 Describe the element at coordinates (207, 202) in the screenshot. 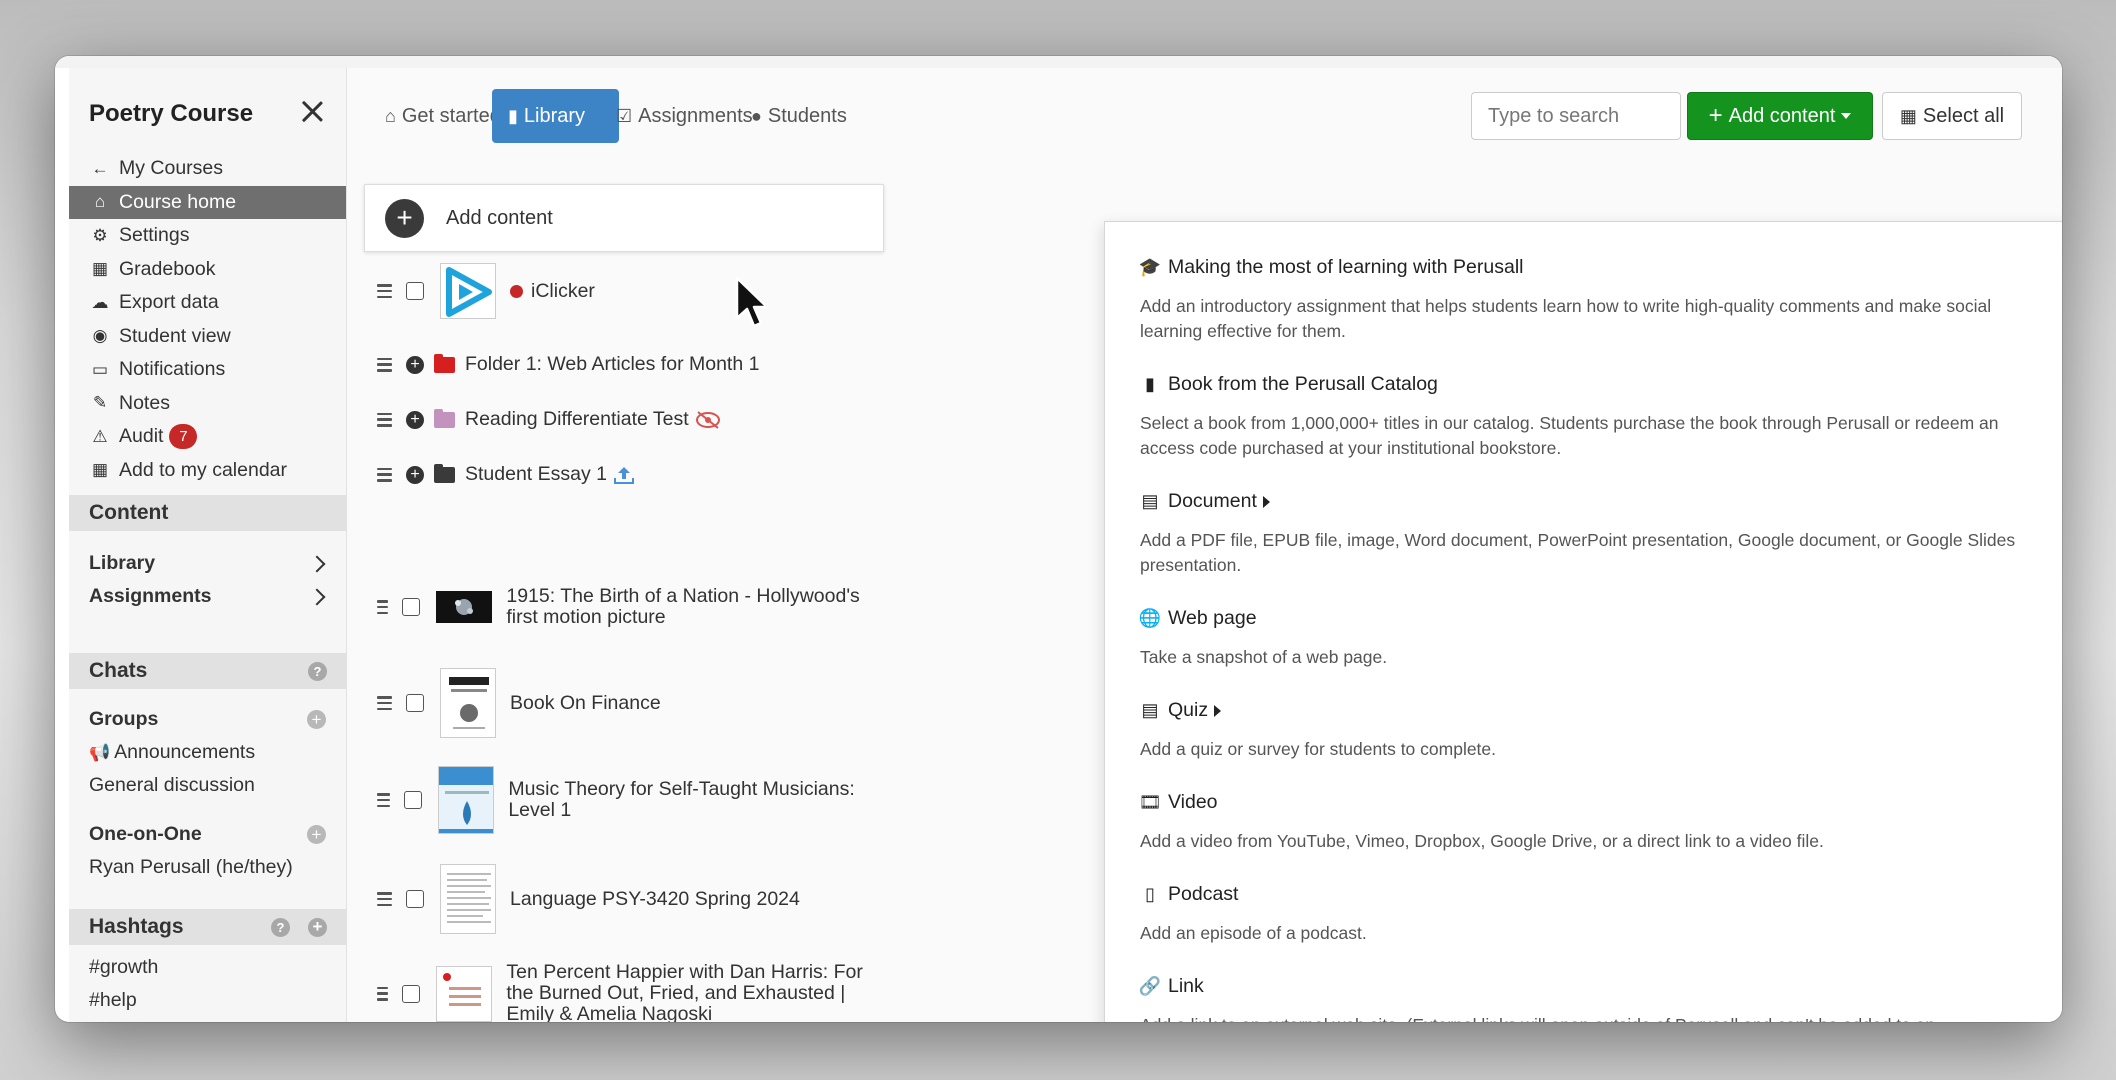

I see `nav-course-home: ⌂ Course home` at that location.